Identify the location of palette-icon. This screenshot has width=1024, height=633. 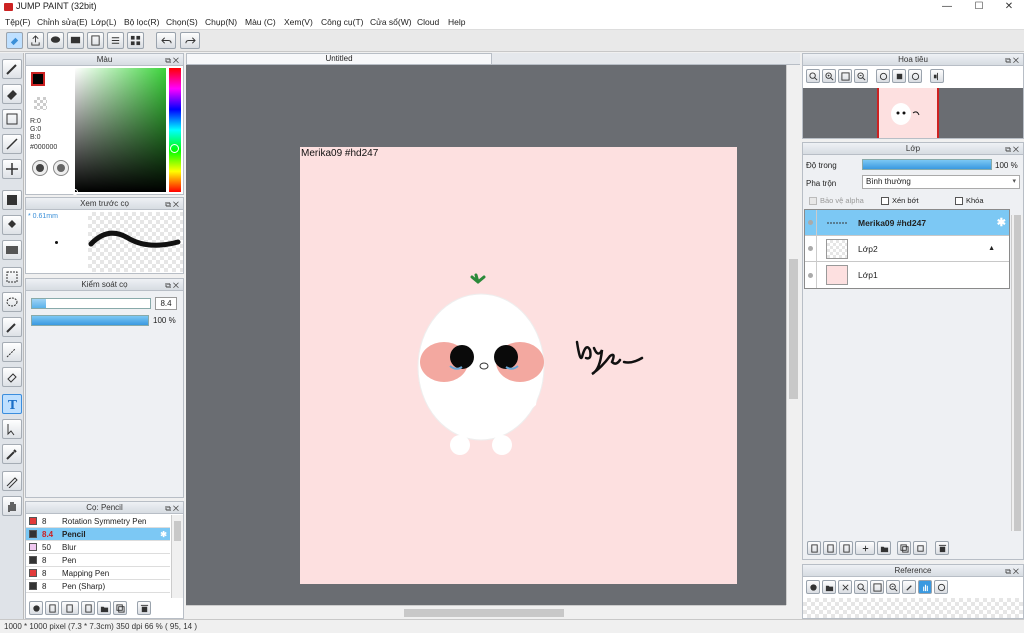
(40, 168).